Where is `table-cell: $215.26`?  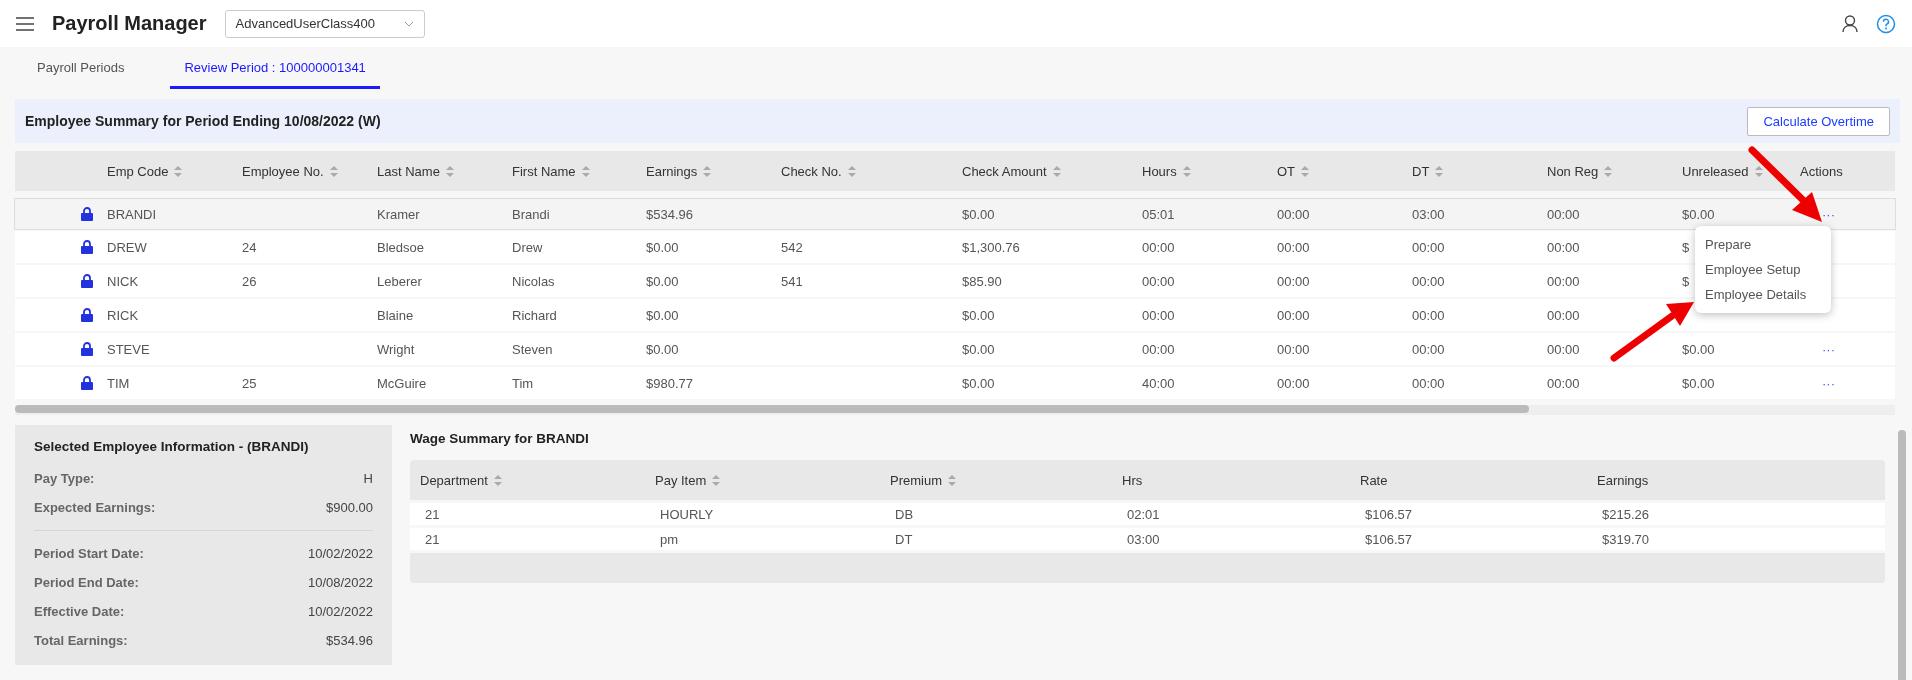 table-cell: $215.26 is located at coordinates (1625, 514).